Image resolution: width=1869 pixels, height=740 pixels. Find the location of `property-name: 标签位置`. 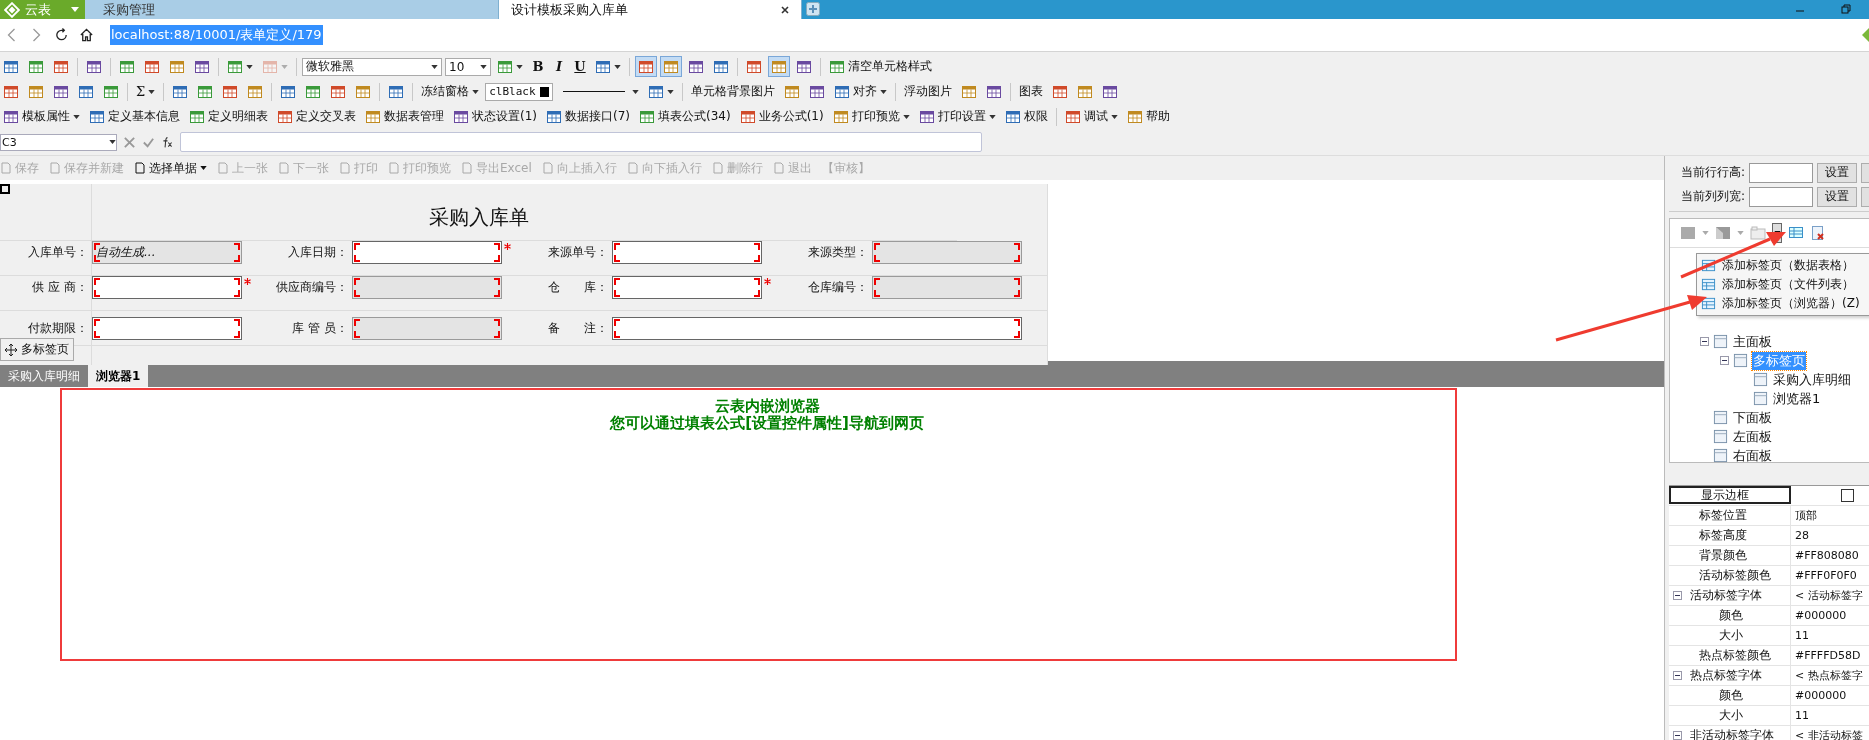

property-name: 标签位置 is located at coordinates (1730, 515).